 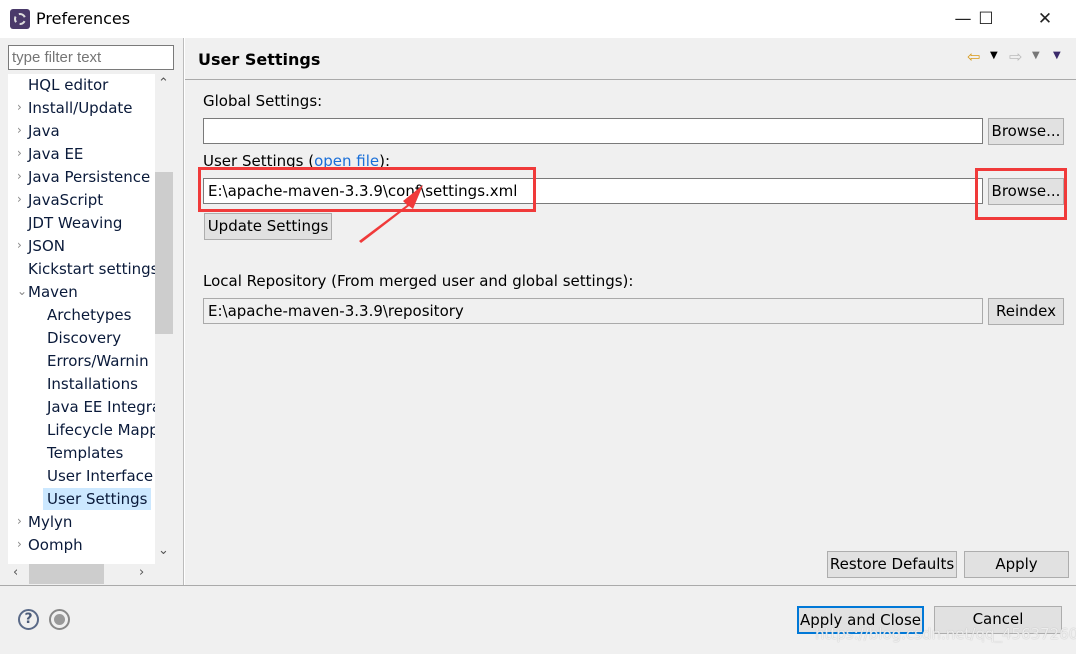 I want to click on tree-item: User Settings, so click(x=97, y=499).